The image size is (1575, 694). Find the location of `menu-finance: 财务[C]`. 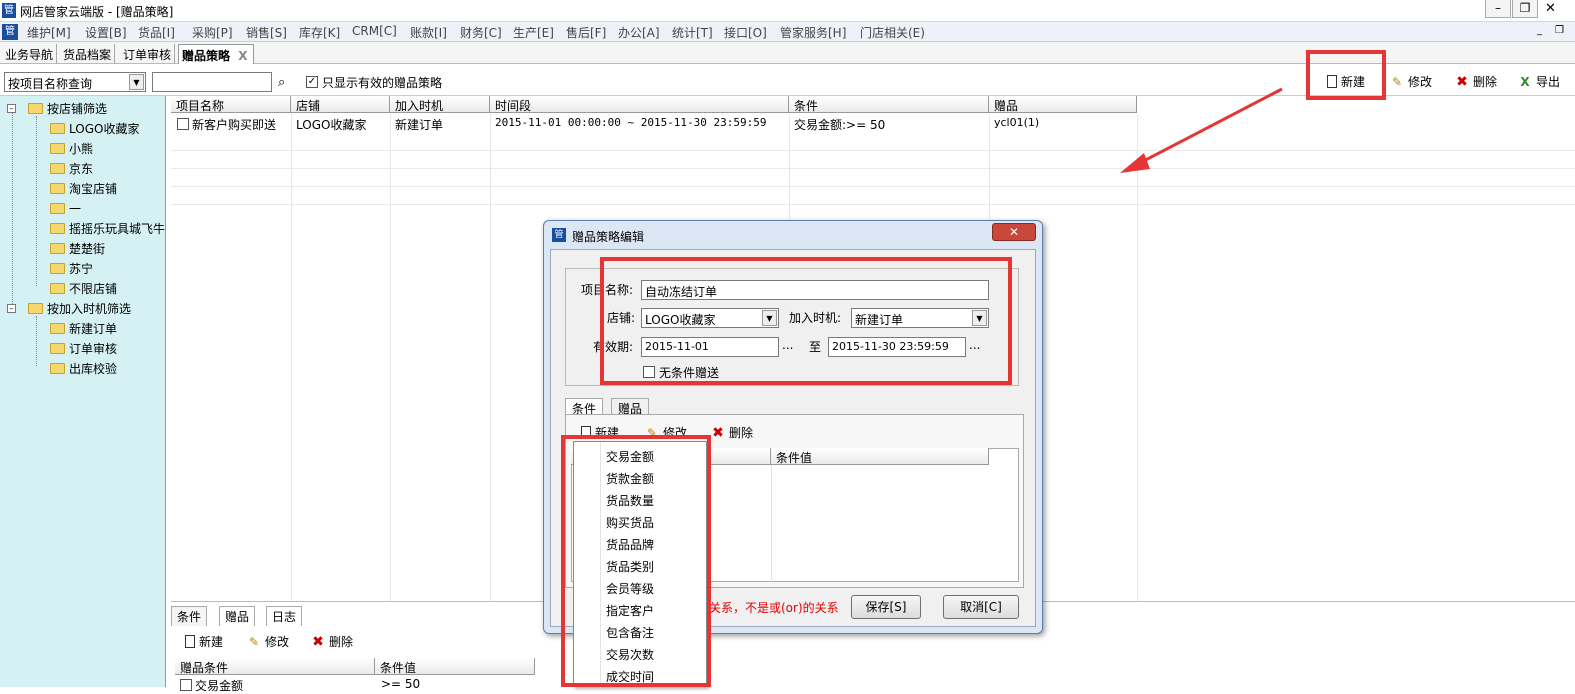

menu-finance: 财务[C] is located at coordinates (481, 32).